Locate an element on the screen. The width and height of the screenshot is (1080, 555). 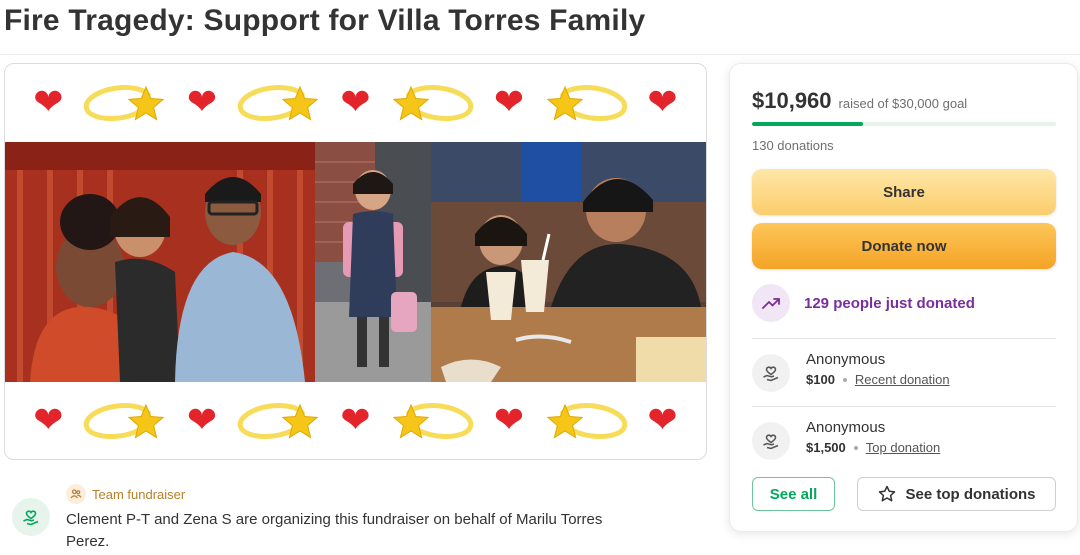
share-button: Share is located at coordinates (904, 192).